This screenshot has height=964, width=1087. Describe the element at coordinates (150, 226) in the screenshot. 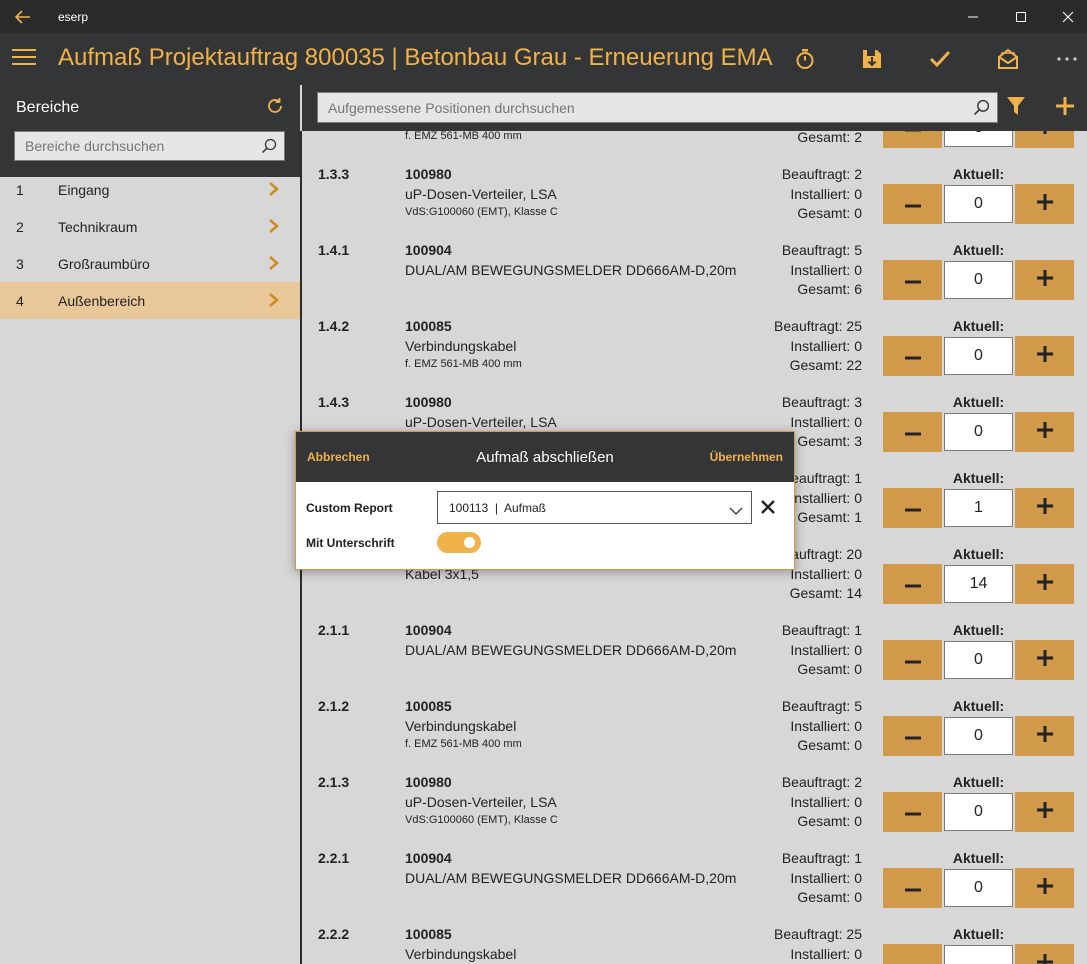

I see `sidebar-item-technikraum: 2 Technikraum` at that location.